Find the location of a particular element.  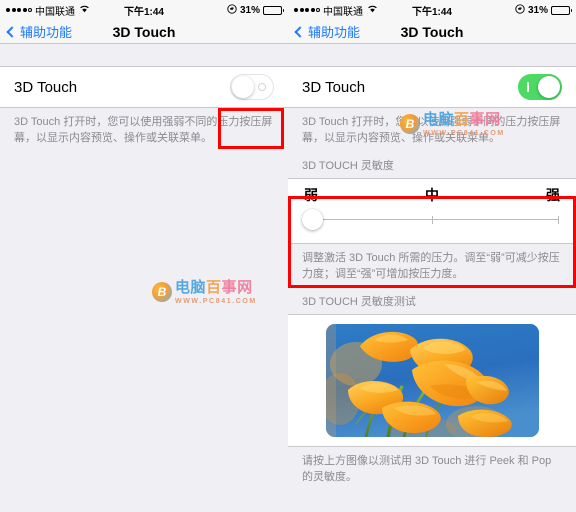

sensitivity-slider-cell: 弱 中 强 is located at coordinates (432, 210).